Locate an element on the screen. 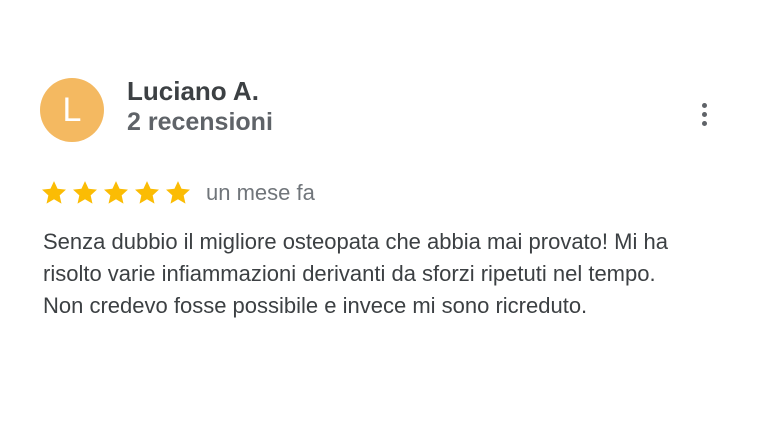 The image size is (768, 433). star-rating: un mese fa is located at coordinates (177, 193).